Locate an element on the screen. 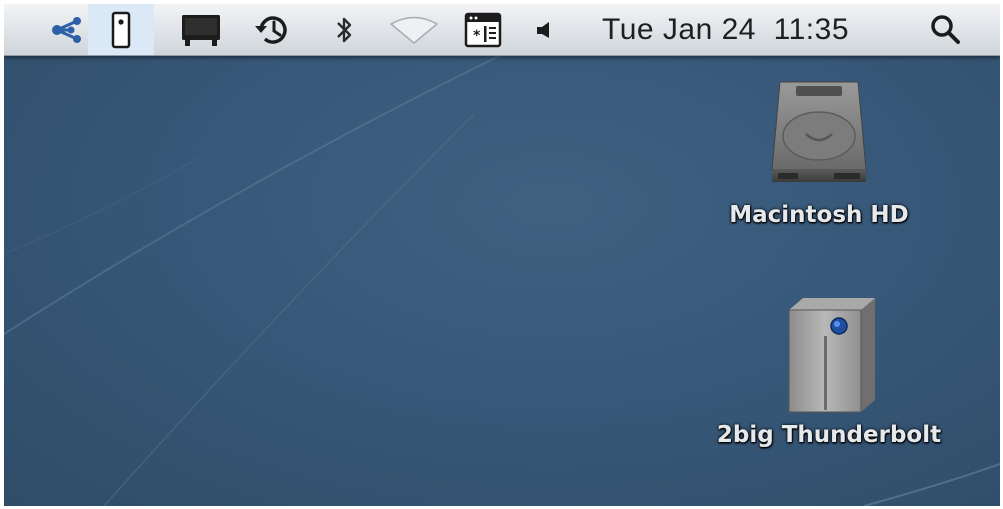  menu-bar: * Tue Jan 24 11:35 is located at coordinates (502, 30).